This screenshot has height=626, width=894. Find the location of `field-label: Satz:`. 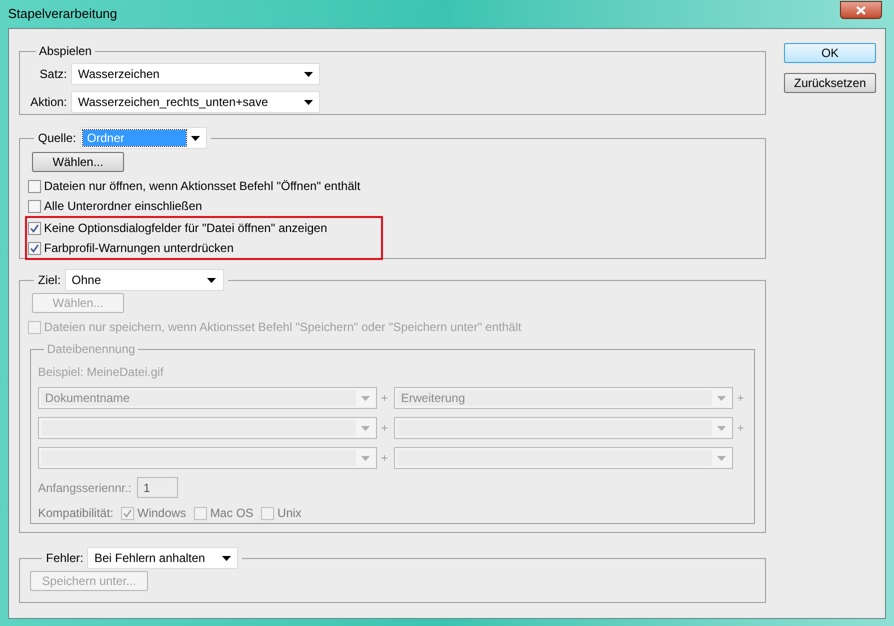

field-label: Satz: is located at coordinates (53, 74).